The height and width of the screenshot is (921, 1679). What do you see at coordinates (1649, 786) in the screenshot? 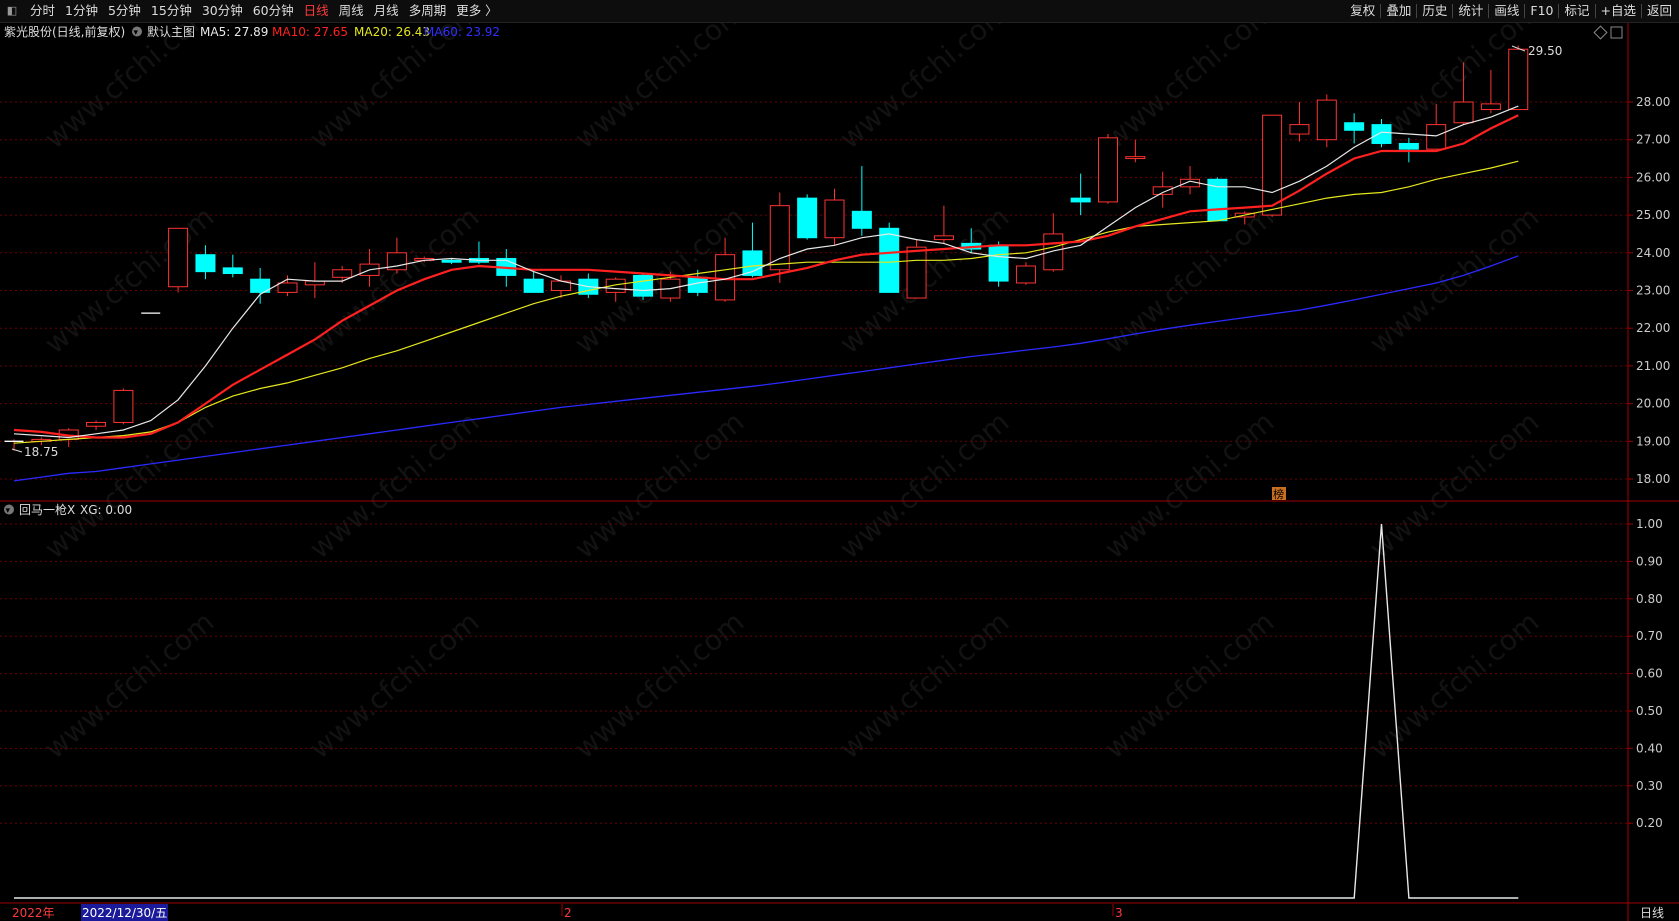
I see `y-tick-label: 0.30` at bounding box center [1649, 786].